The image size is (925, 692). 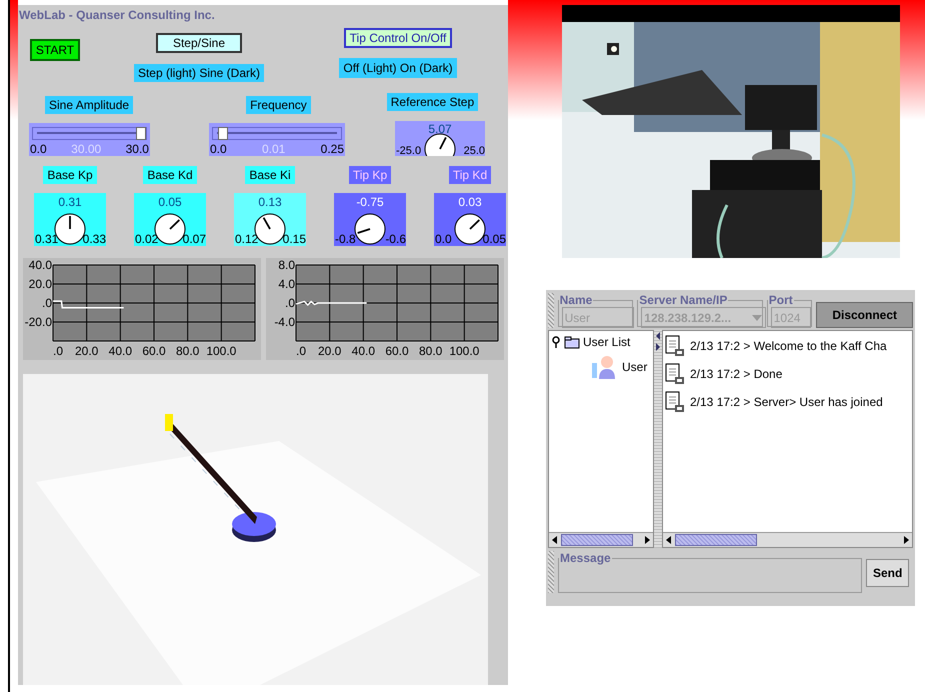 I want to click on knob-min: 0.02, so click(x=146, y=239).